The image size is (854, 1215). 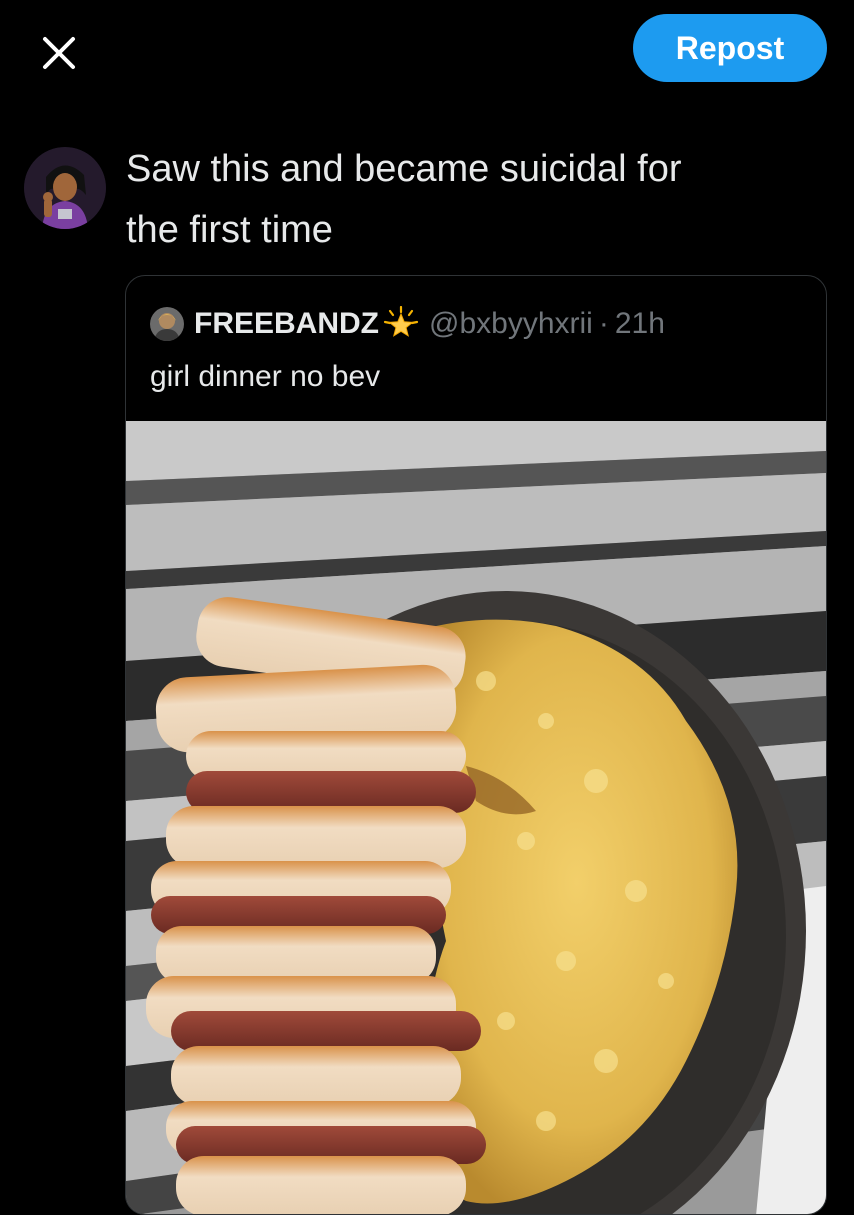 I want to click on quoted-timestamp: 21h, so click(x=640, y=324).